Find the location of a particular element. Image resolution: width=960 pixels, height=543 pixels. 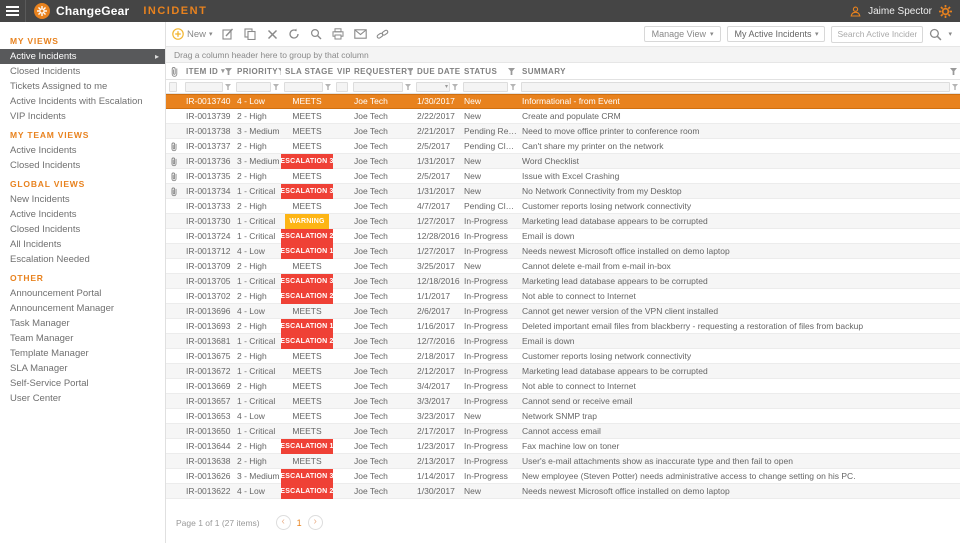

column-header-priority: PRIORITY is located at coordinates (257, 71).